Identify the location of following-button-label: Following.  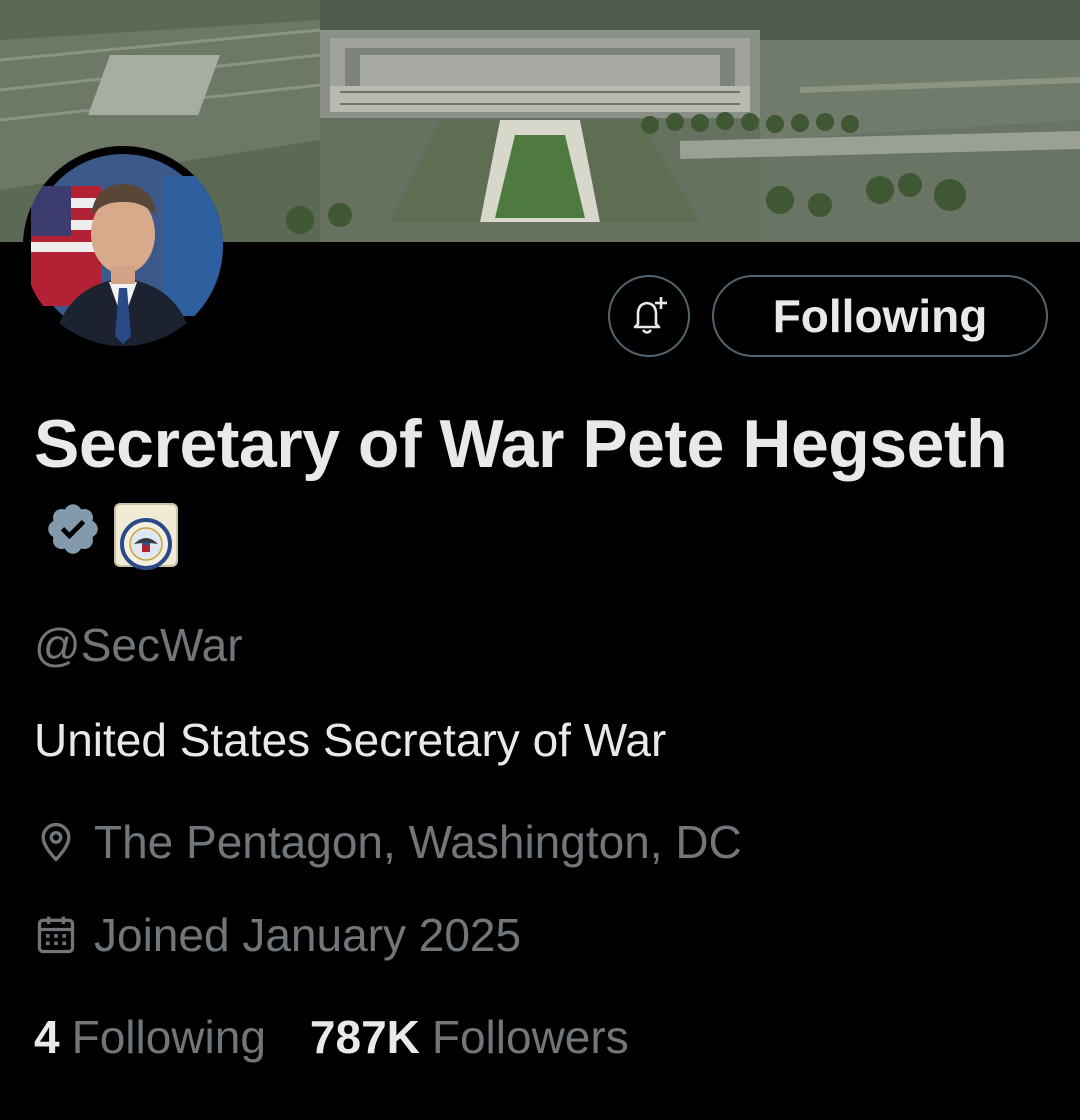
(880, 316).